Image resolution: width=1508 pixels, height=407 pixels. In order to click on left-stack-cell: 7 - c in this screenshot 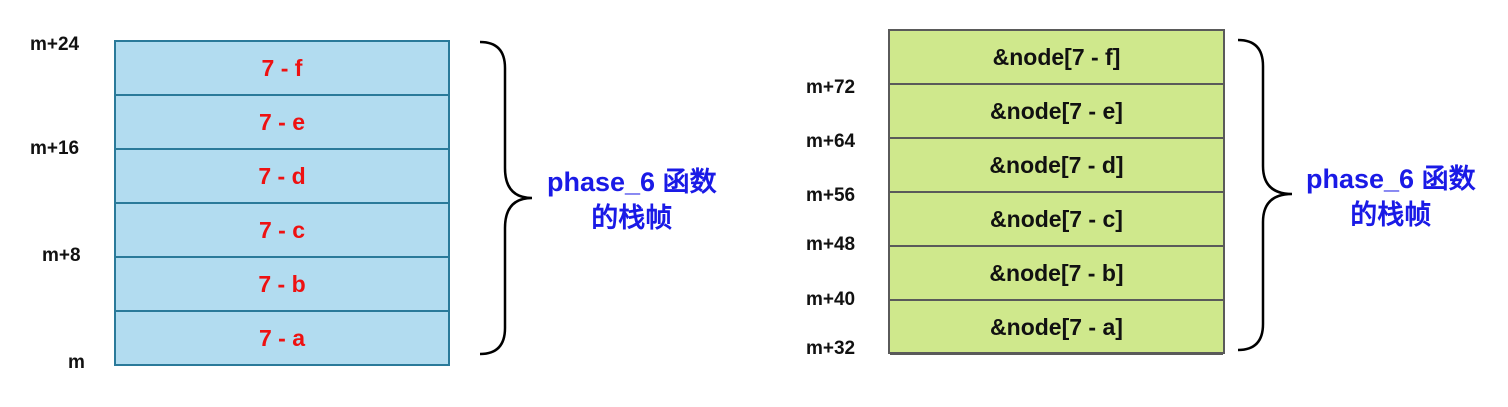, I will do `click(282, 231)`.